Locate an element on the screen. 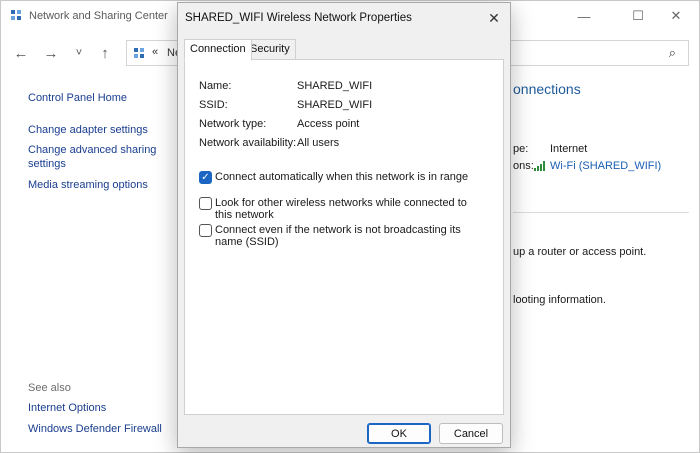 Image resolution: width=700 pixels, height=453 pixels. change-advanced-sharing-link: Change advanced sharing is located at coordinates (92, 150).